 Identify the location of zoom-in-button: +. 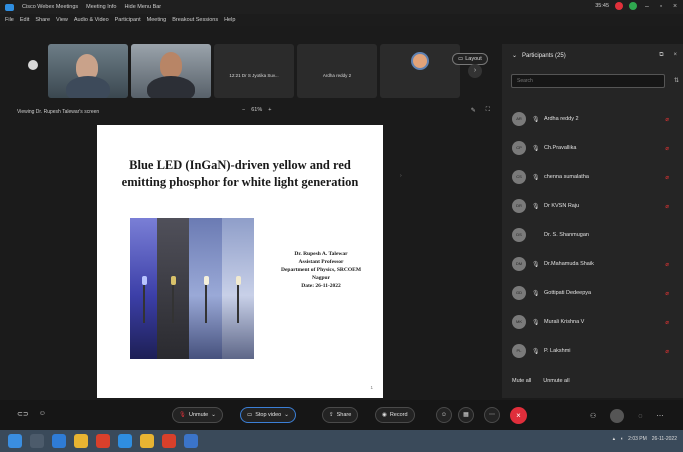
(269, 110).